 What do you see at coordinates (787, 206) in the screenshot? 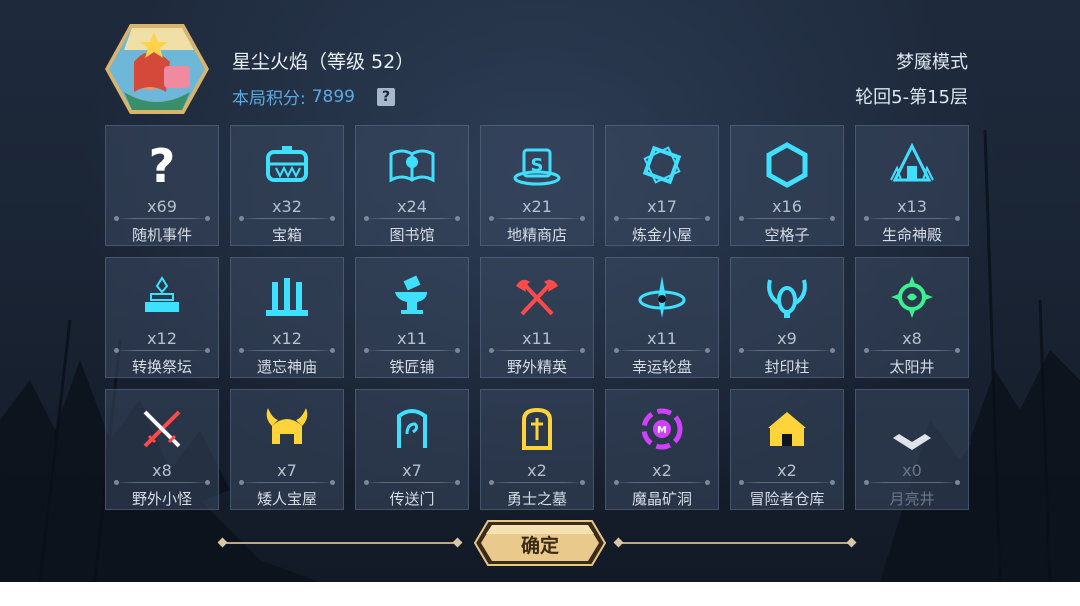
I see `event-count: x16` at bounding box center [787, 206].